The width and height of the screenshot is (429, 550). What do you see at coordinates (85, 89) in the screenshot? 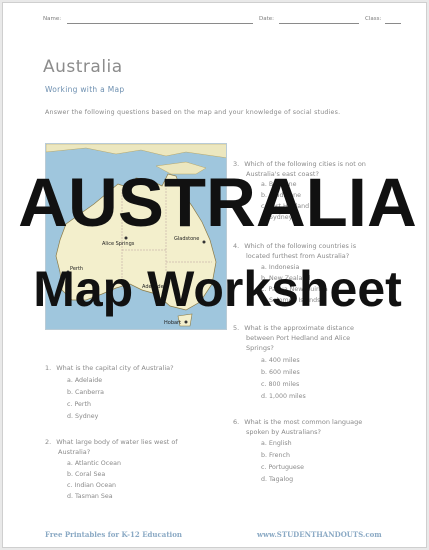
I see `page-subtitle: Working with a Map` at bounding box center [85, 89].